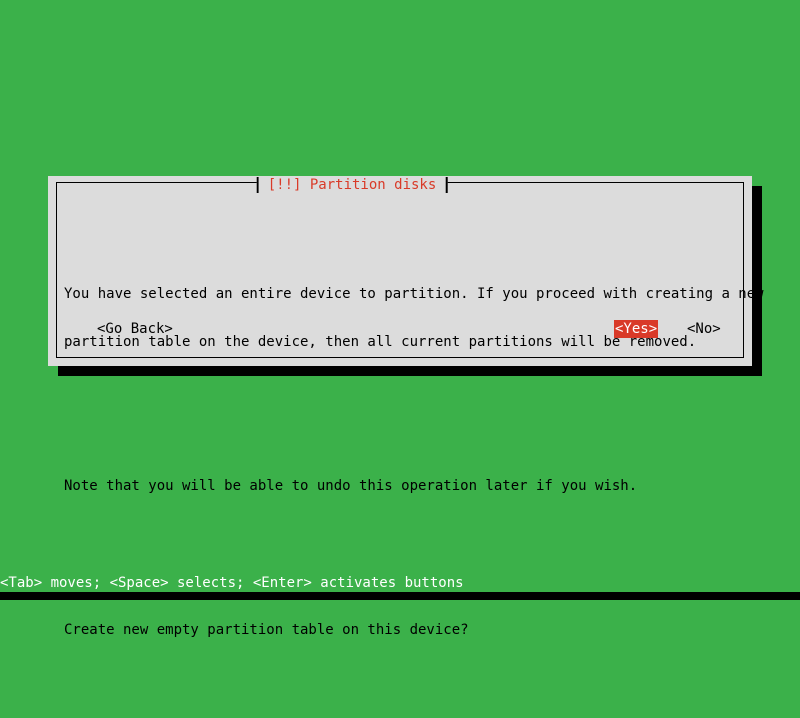  What do you see at coordinates (704, 329) in the screenshot?
I see `no-button: <No>` at bounding box center [704, 329].